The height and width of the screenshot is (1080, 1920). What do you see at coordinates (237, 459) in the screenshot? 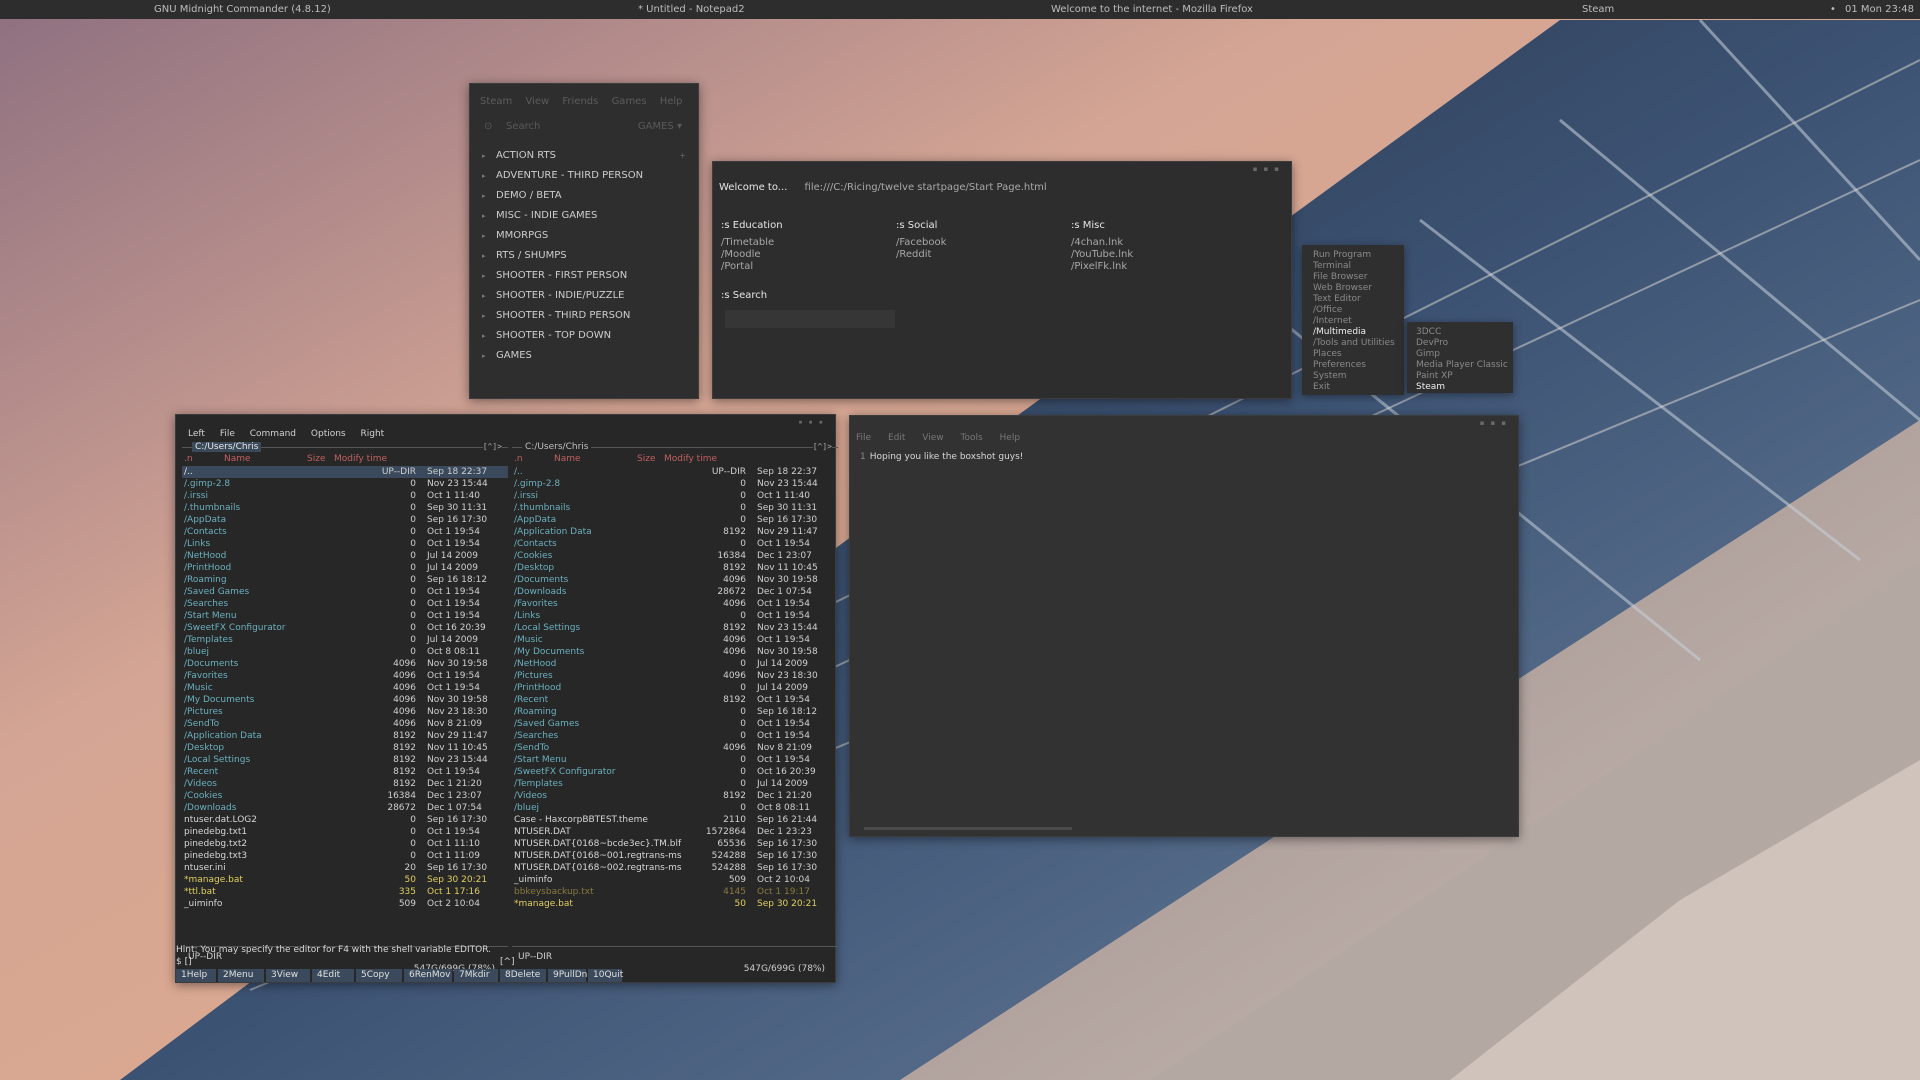
I see `column-name: Name` at bounding box center [237, 459].